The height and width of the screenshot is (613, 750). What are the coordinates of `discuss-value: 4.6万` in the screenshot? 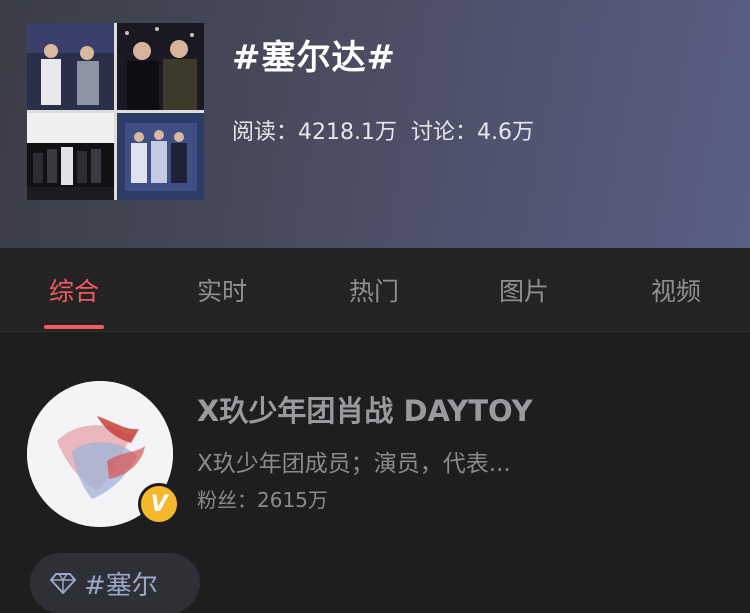 It's located at (506, 132).